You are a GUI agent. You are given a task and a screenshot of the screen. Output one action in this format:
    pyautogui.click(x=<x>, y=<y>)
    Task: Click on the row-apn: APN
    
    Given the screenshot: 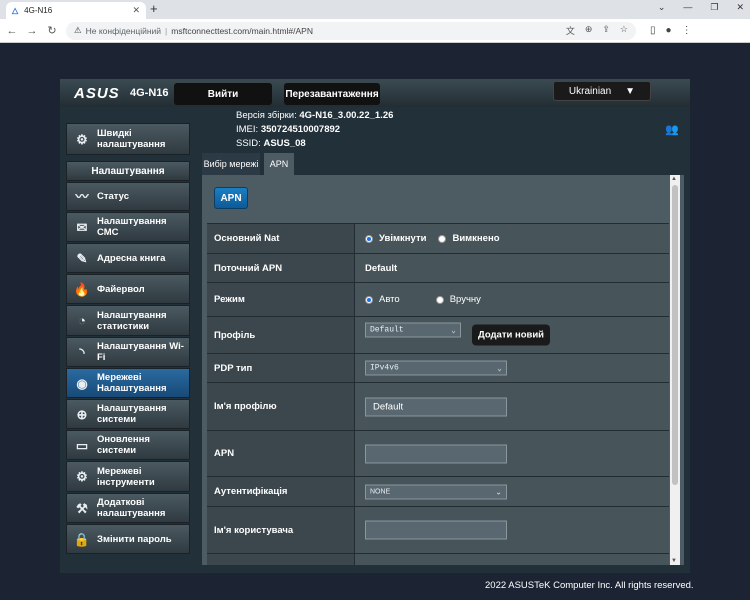 What is the action you would take?
    pyautogui.click(x=438, y=454)
    